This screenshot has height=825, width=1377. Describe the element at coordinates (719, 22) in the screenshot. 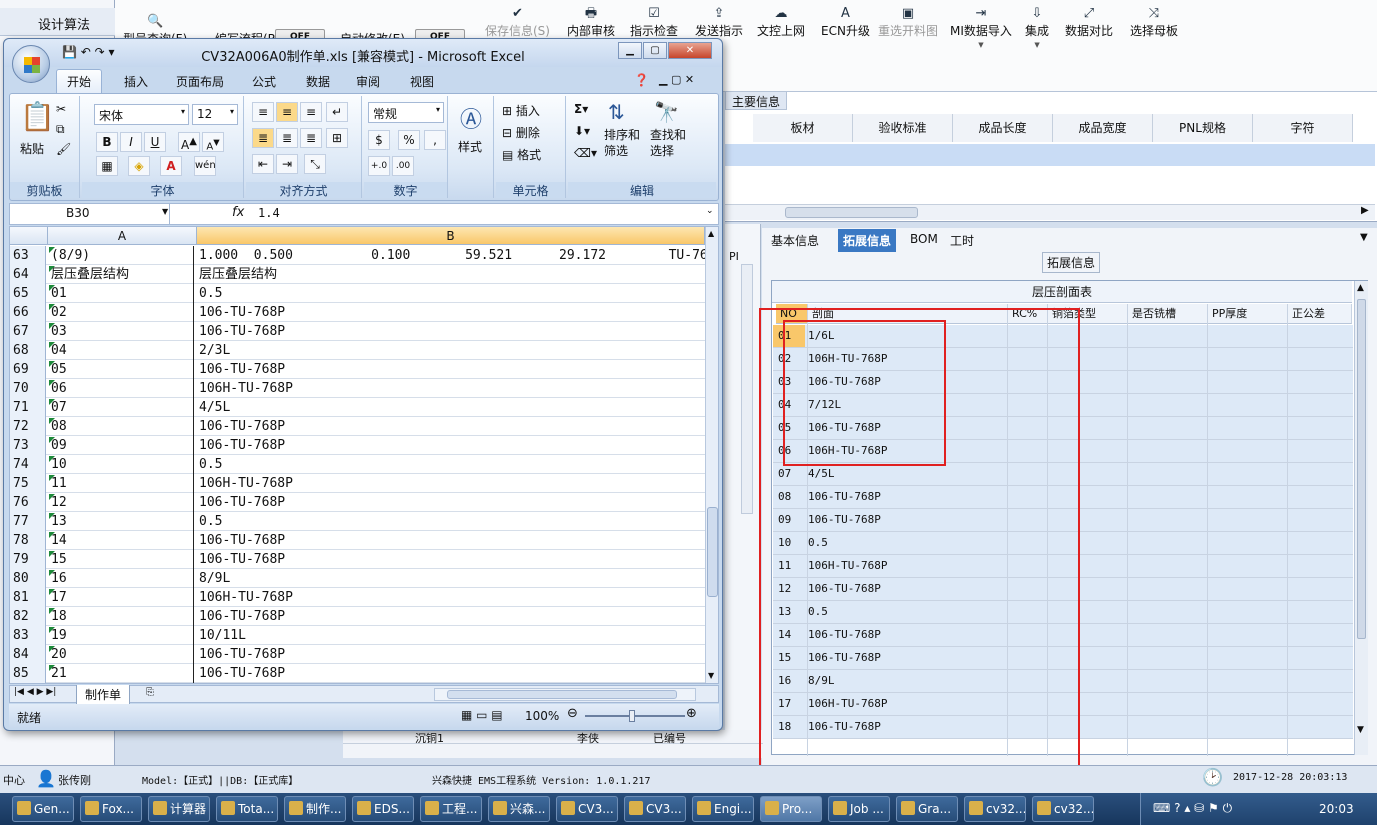

I see `toolbar-item: ⇪ 发送指示` at that location.